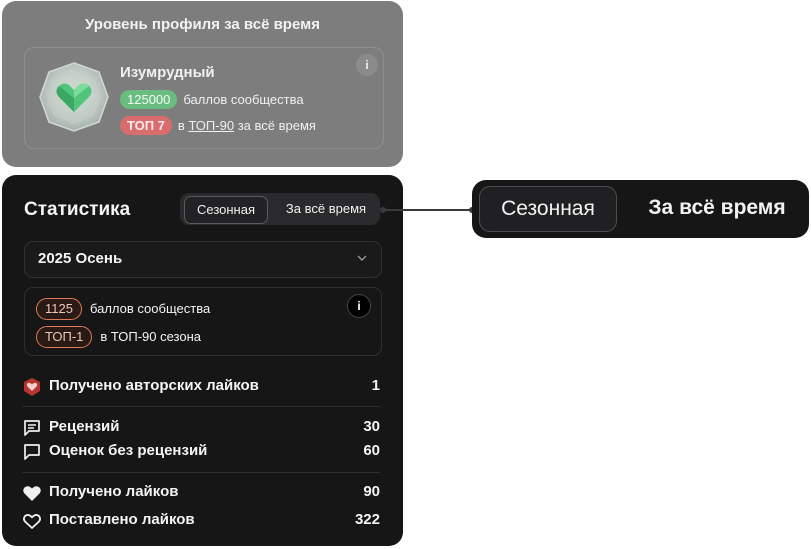 The image size is (811, 549). I want to click on tab-season: Сезонная, so click(226, 210).